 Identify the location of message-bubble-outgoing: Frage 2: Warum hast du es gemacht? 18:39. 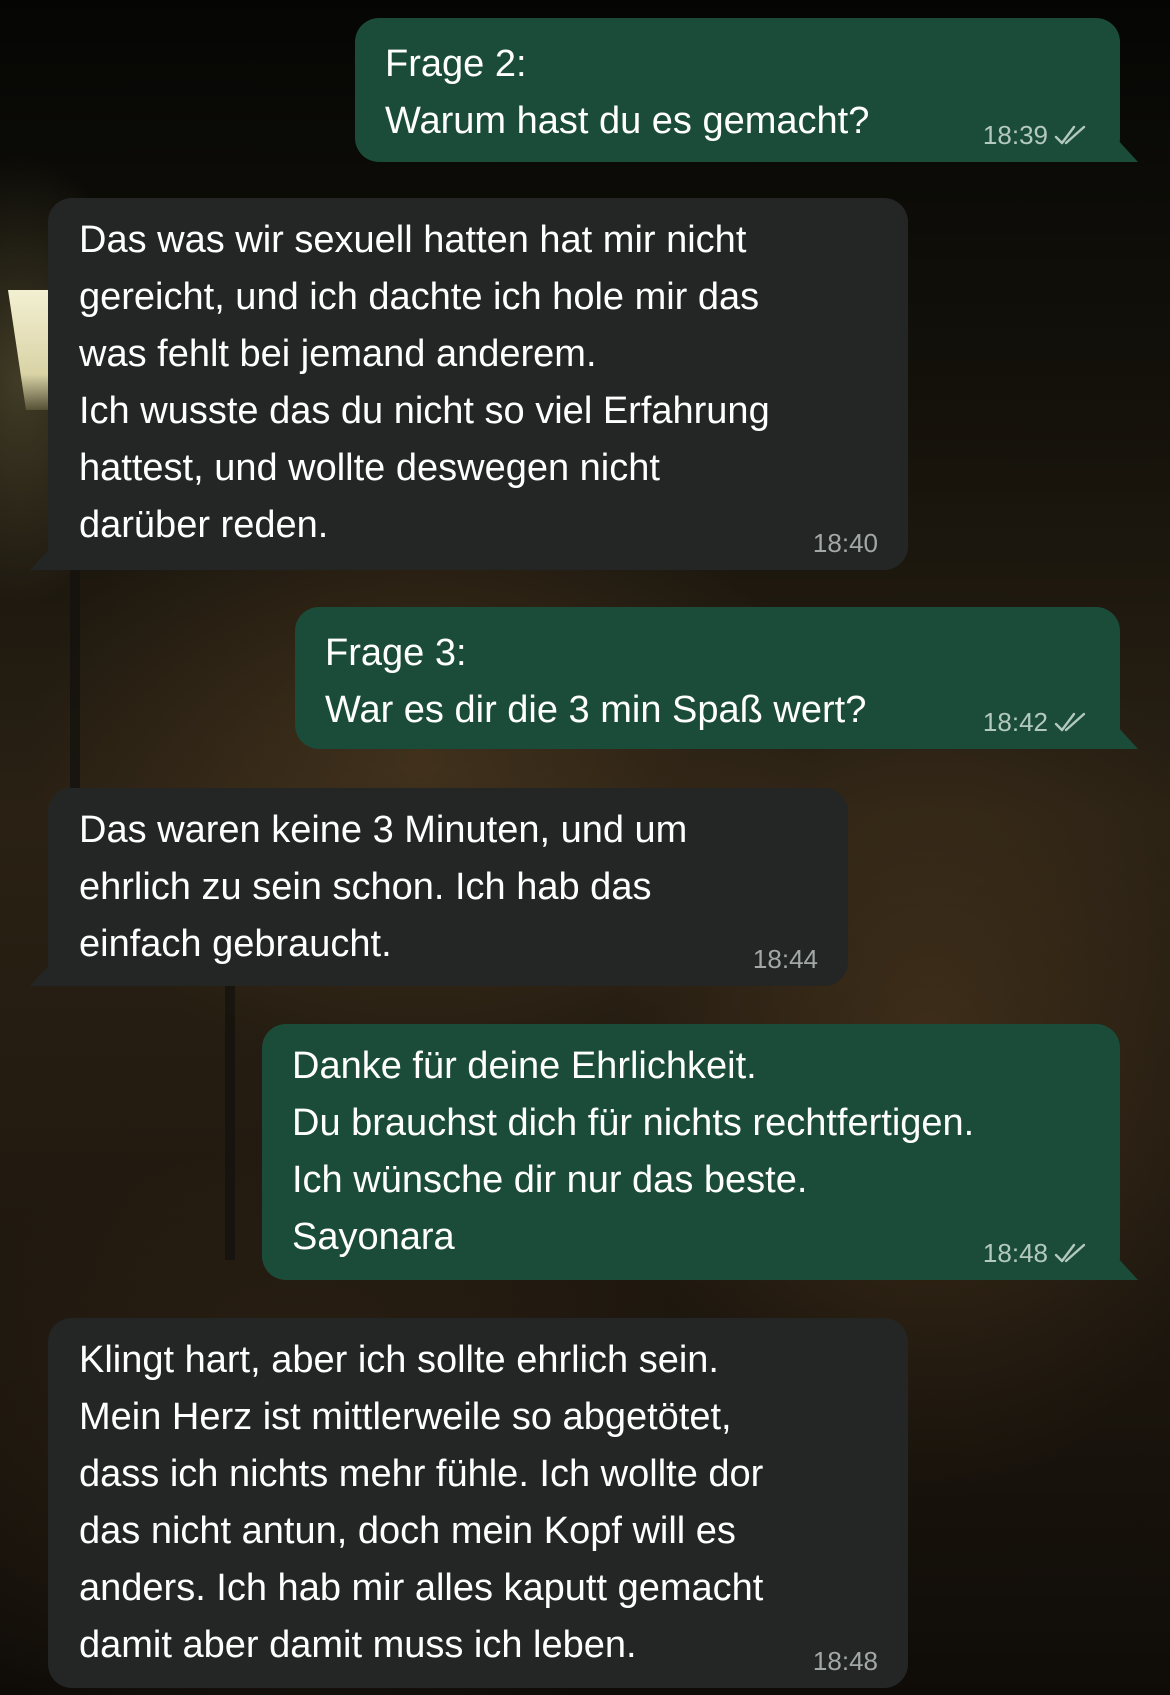
(746, 90).